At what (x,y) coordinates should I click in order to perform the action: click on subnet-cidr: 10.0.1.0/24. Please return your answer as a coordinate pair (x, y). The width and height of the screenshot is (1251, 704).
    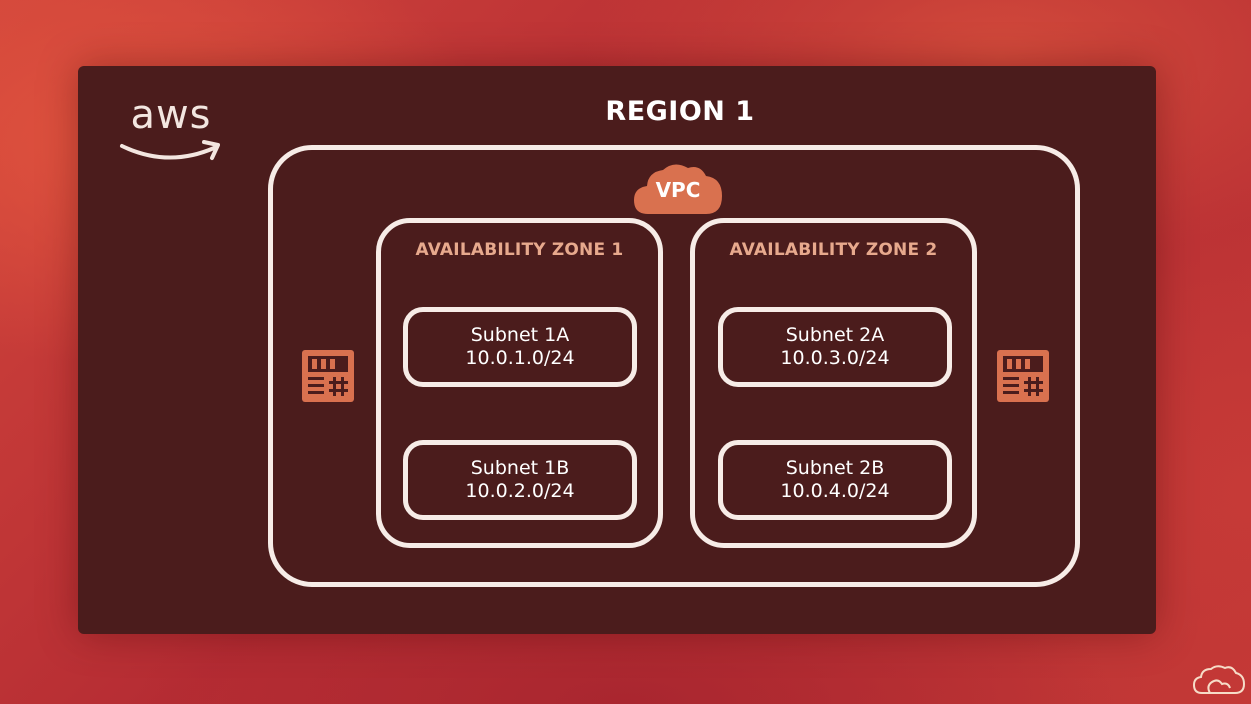
    Looking at the image, I should click on (520, 358).